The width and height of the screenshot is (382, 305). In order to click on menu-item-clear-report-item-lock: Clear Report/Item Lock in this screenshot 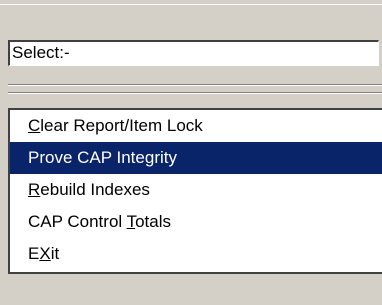, I will do `click(196, 126)`.